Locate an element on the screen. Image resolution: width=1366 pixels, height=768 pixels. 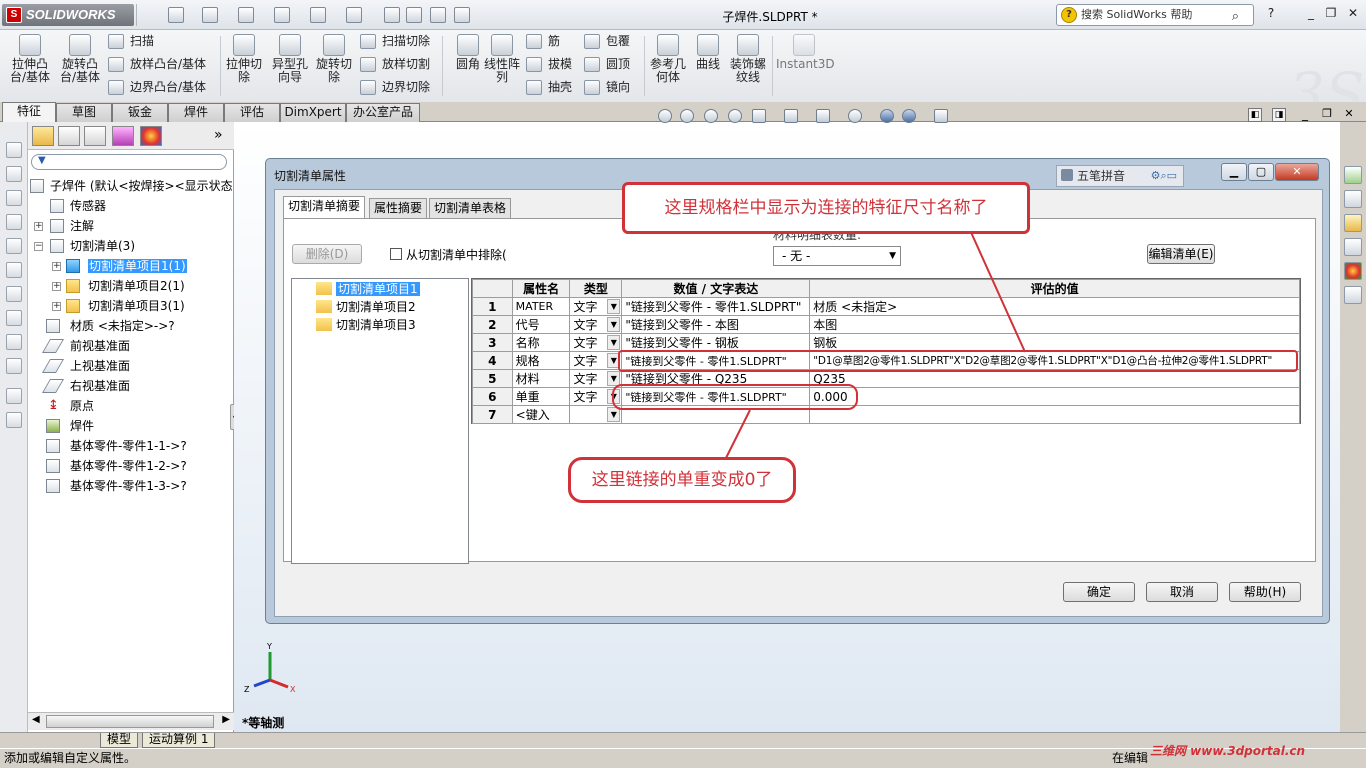
zoom-to-fit-icon is located at coordinates (665, 116).